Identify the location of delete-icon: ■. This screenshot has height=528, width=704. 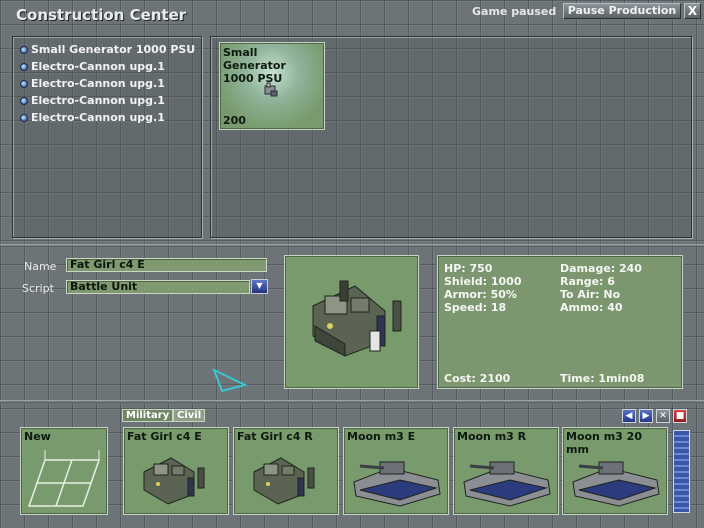
(680, 416).